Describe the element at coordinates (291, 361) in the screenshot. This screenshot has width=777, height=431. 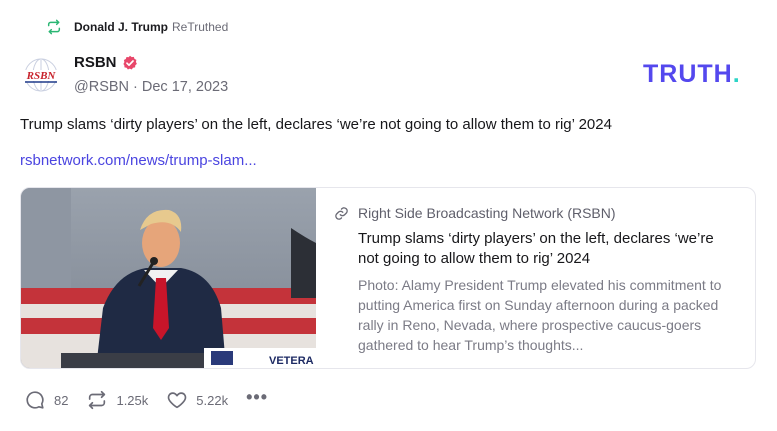
I see `card-image-sign-text: VETERA` at that location.